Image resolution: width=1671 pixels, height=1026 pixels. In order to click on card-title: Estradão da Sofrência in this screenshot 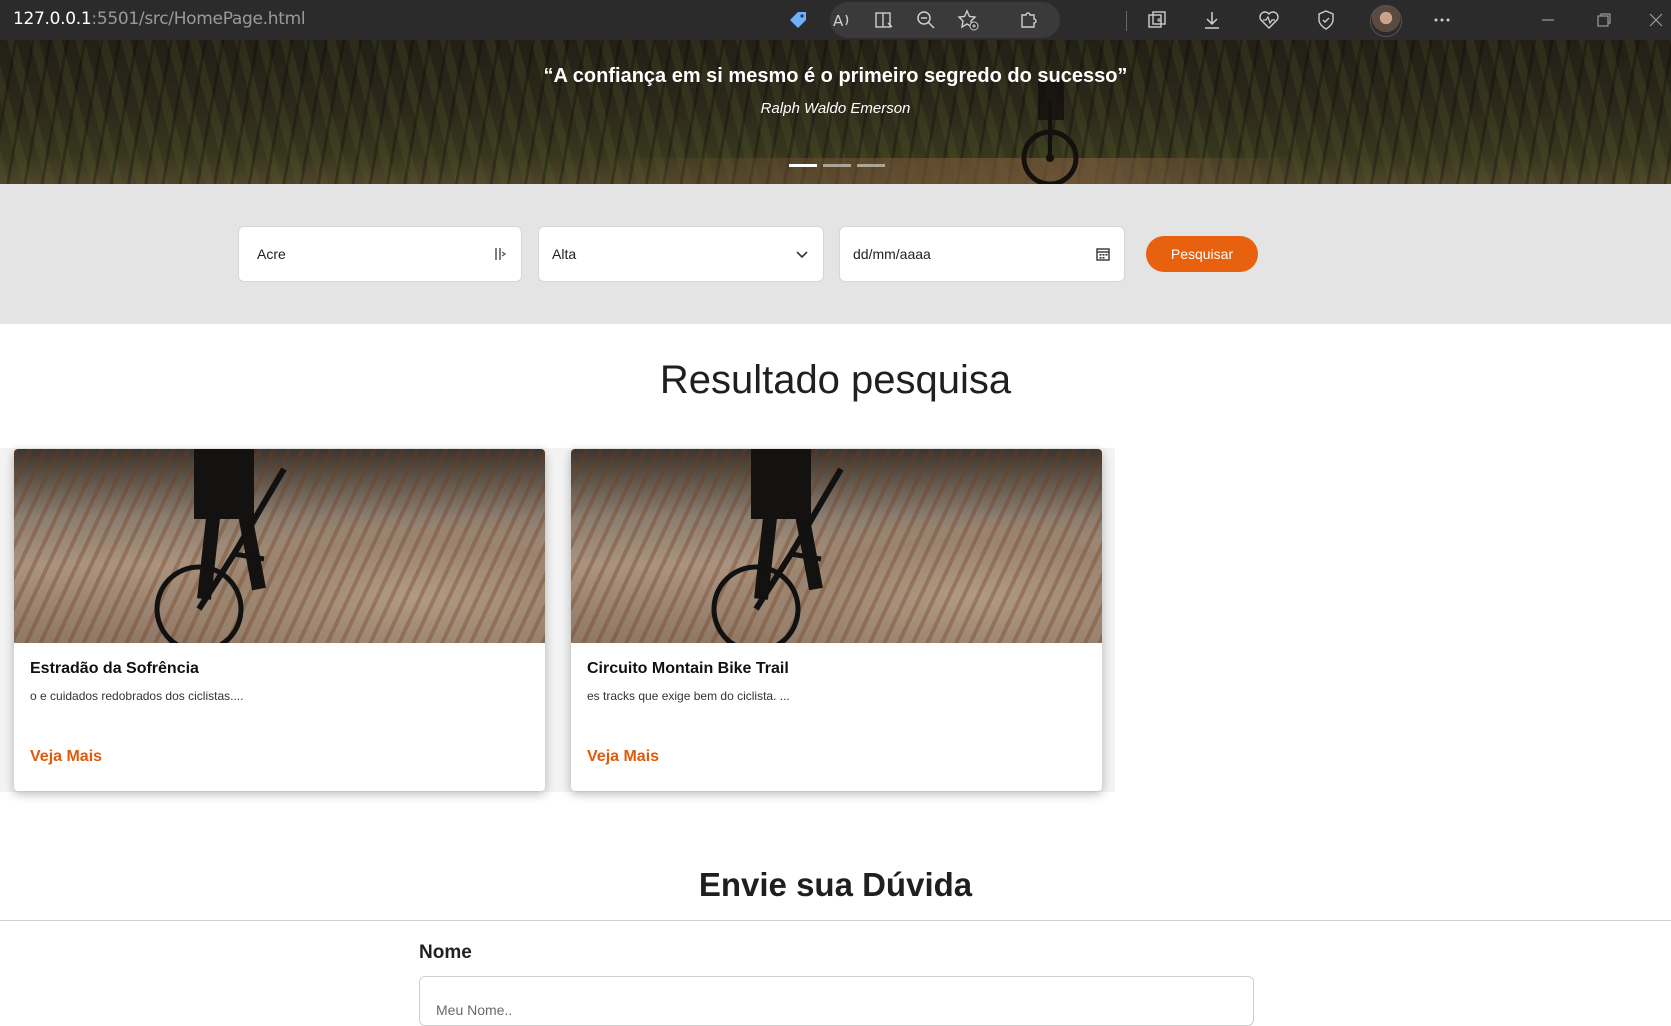, I will do `click(114, 668)`.